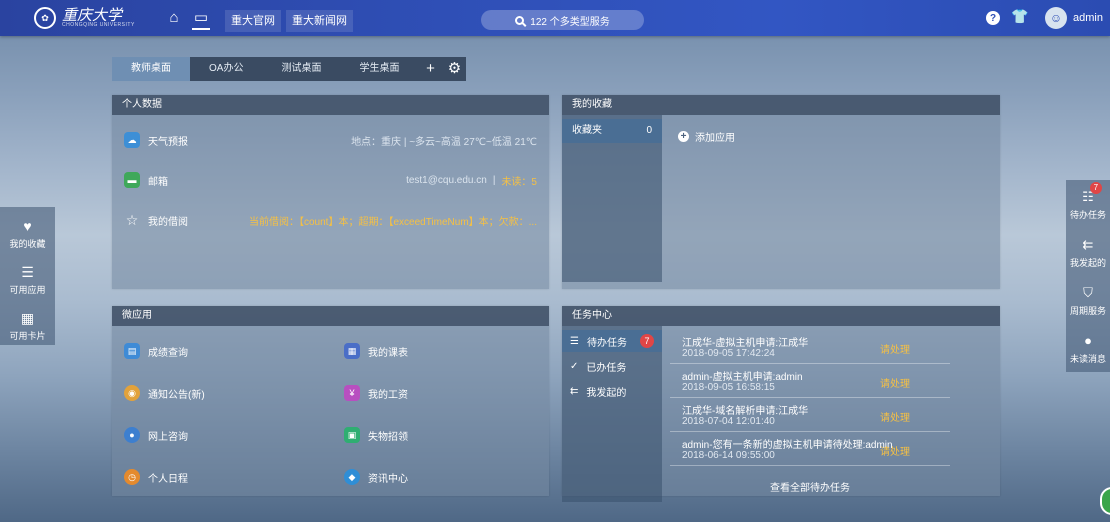 The width and height of the screenshot is (1110, 522). I want to click on list-icon: ☰, so click(574, 341).